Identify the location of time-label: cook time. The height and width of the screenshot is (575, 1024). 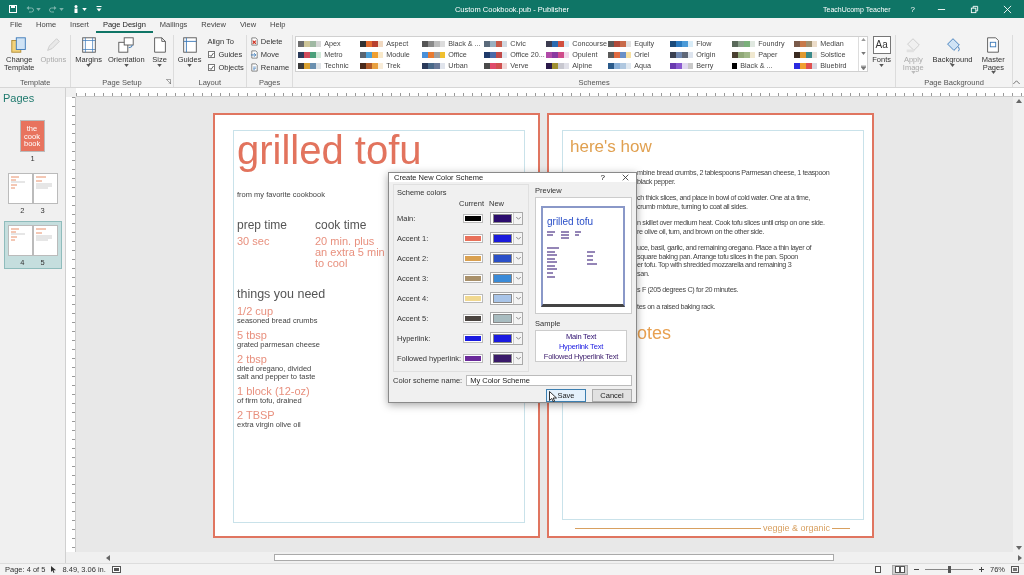
(341, 225).